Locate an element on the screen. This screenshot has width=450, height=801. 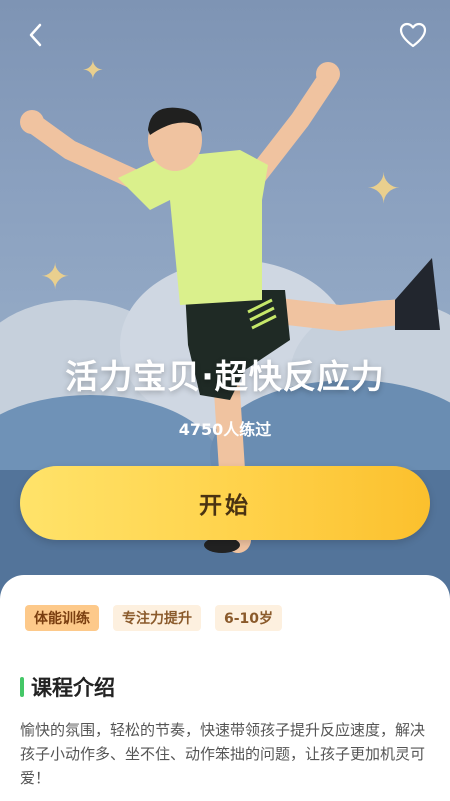
section-title: 课程介绍 is located at coordinates (73, 688).